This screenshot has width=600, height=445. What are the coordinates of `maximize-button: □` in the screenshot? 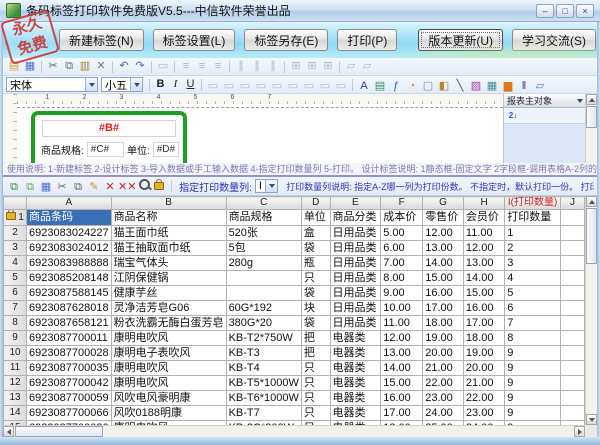 It's located at (565, 10).